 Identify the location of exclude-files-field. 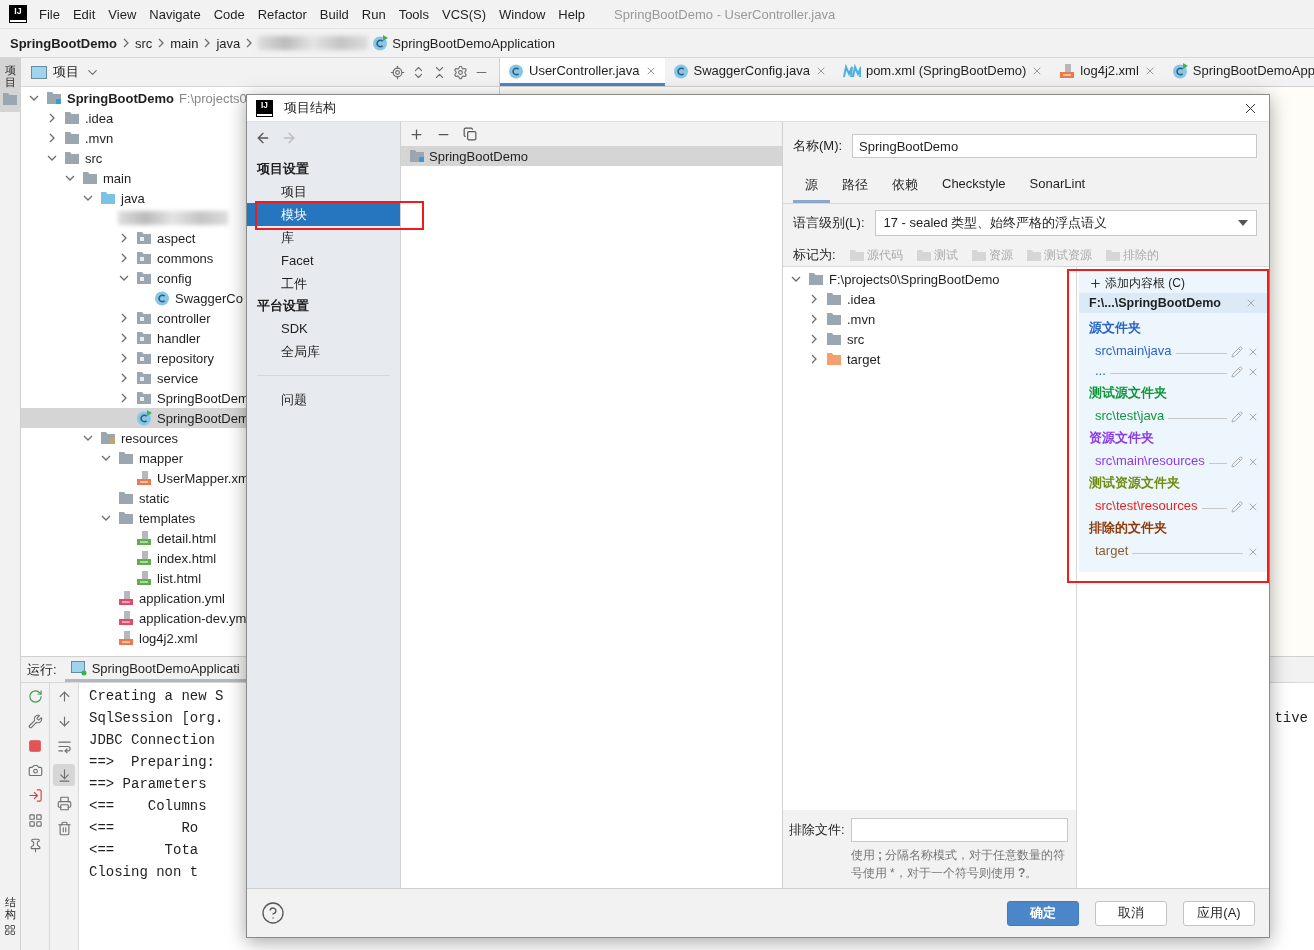
(959, 830).